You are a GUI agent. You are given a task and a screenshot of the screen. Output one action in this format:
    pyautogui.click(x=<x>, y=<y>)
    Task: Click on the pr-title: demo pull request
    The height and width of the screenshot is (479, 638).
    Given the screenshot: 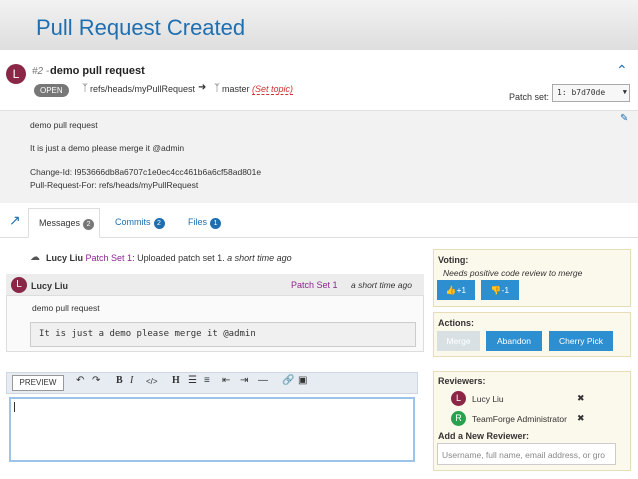 What is the action you would take?
    pyautogui.click(x=97, y=71)
    